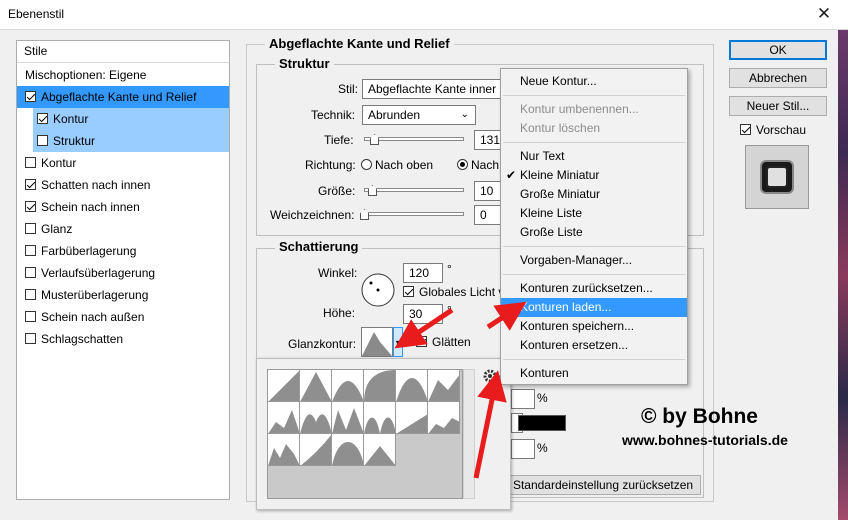 Image resolution: width=848 pixels, height=520 pixels. Describe the element at coordinates (378, 290) in the screenshot. I see `angle-dial` at that location.